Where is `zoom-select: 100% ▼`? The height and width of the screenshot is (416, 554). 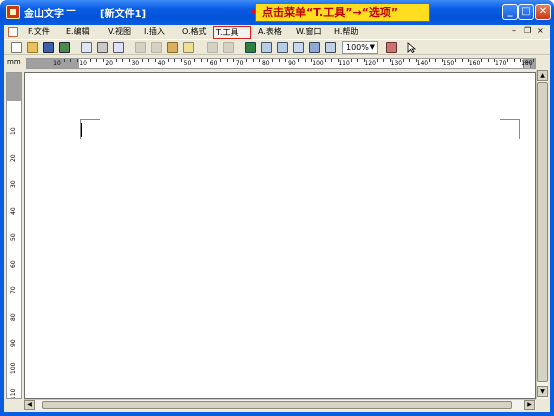
zoom-select: 100% ▼ is located at coordinates (360, 47).